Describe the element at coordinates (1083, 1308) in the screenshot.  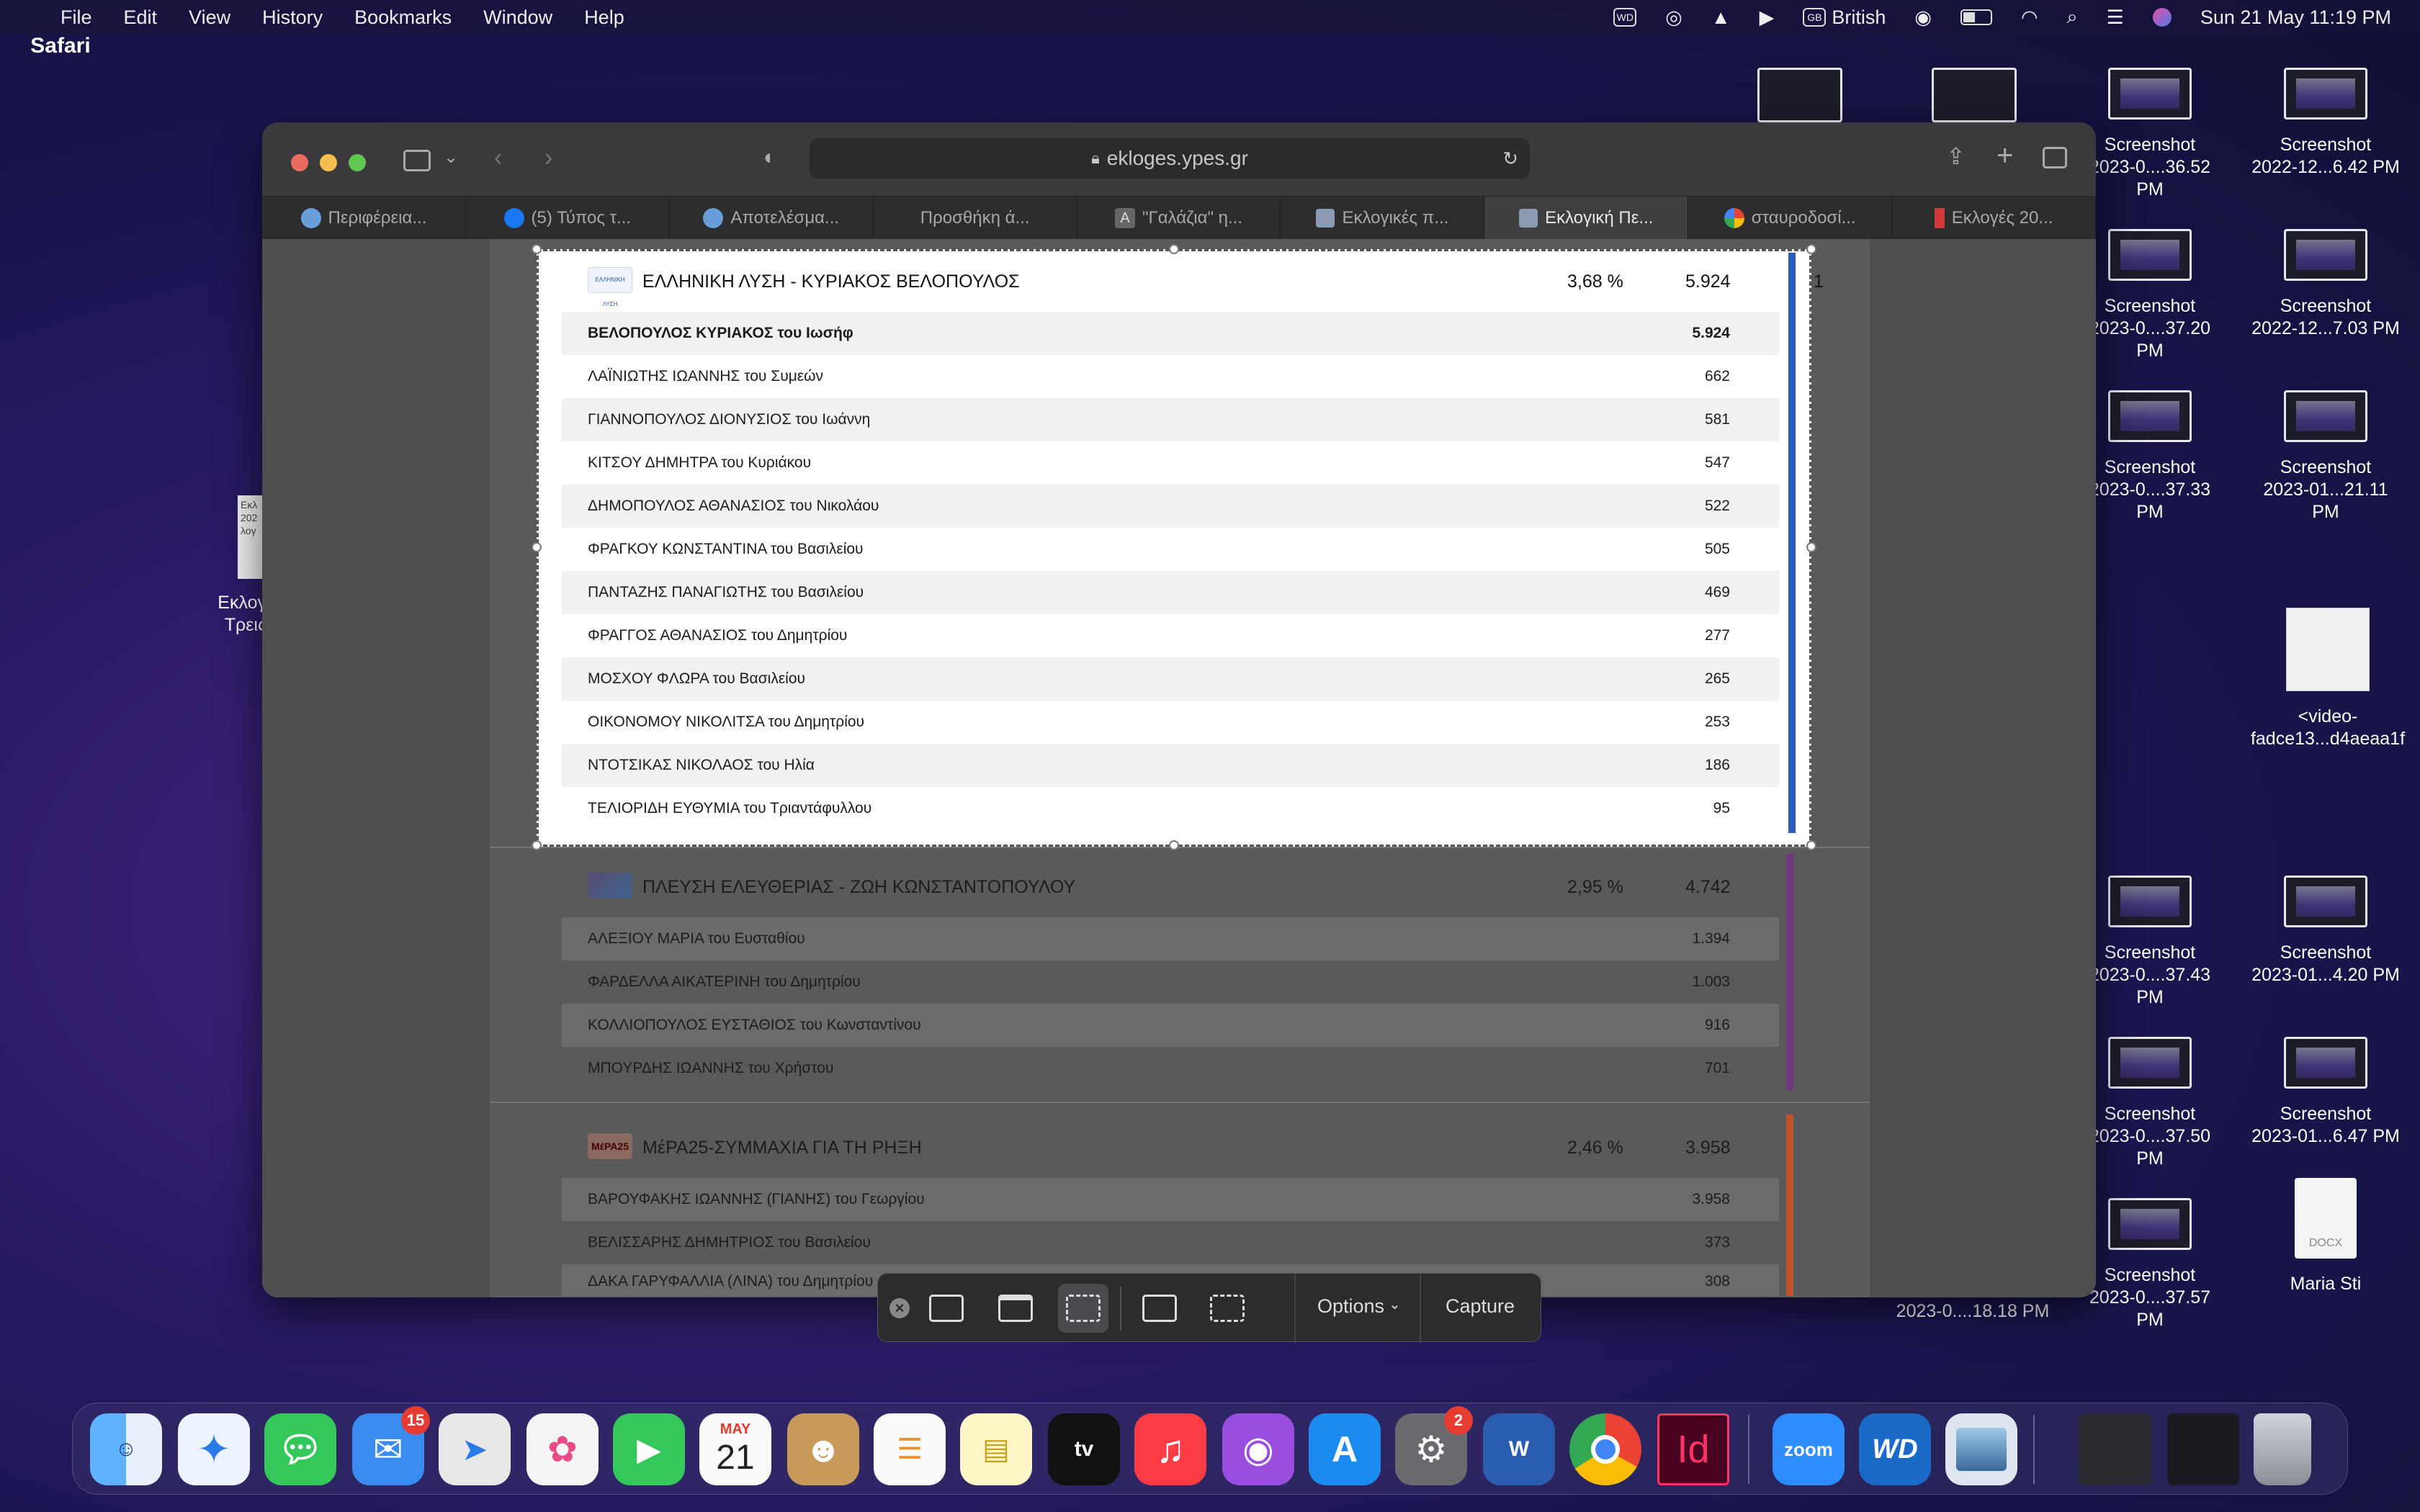
I see `capture-selection-button` at that location.